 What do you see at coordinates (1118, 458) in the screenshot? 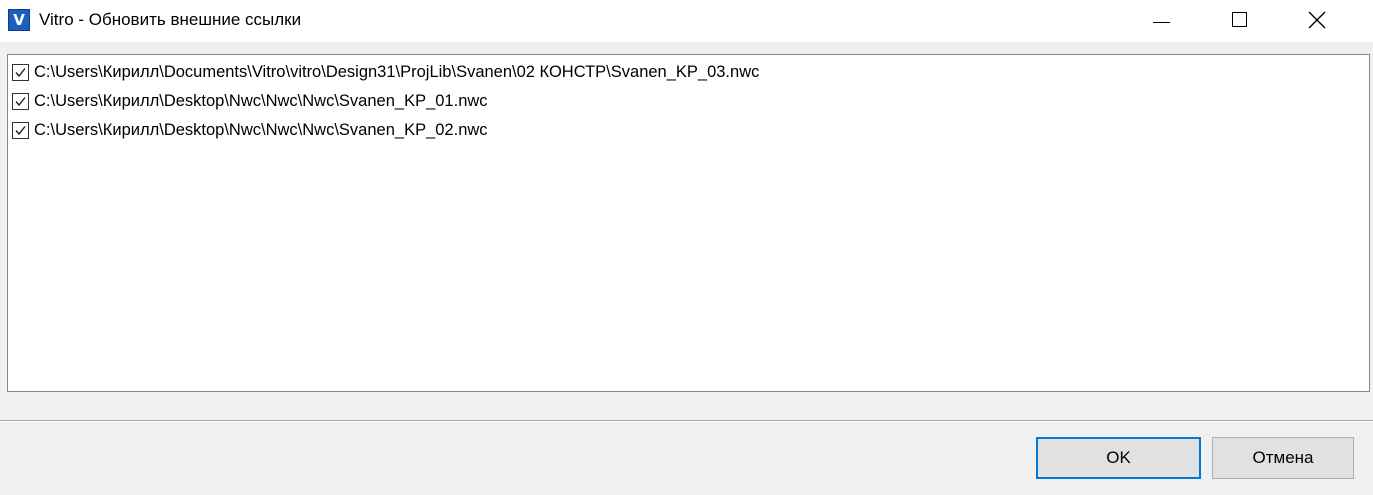
I see `ok-button: OK` at bounding box center [1118, 458].